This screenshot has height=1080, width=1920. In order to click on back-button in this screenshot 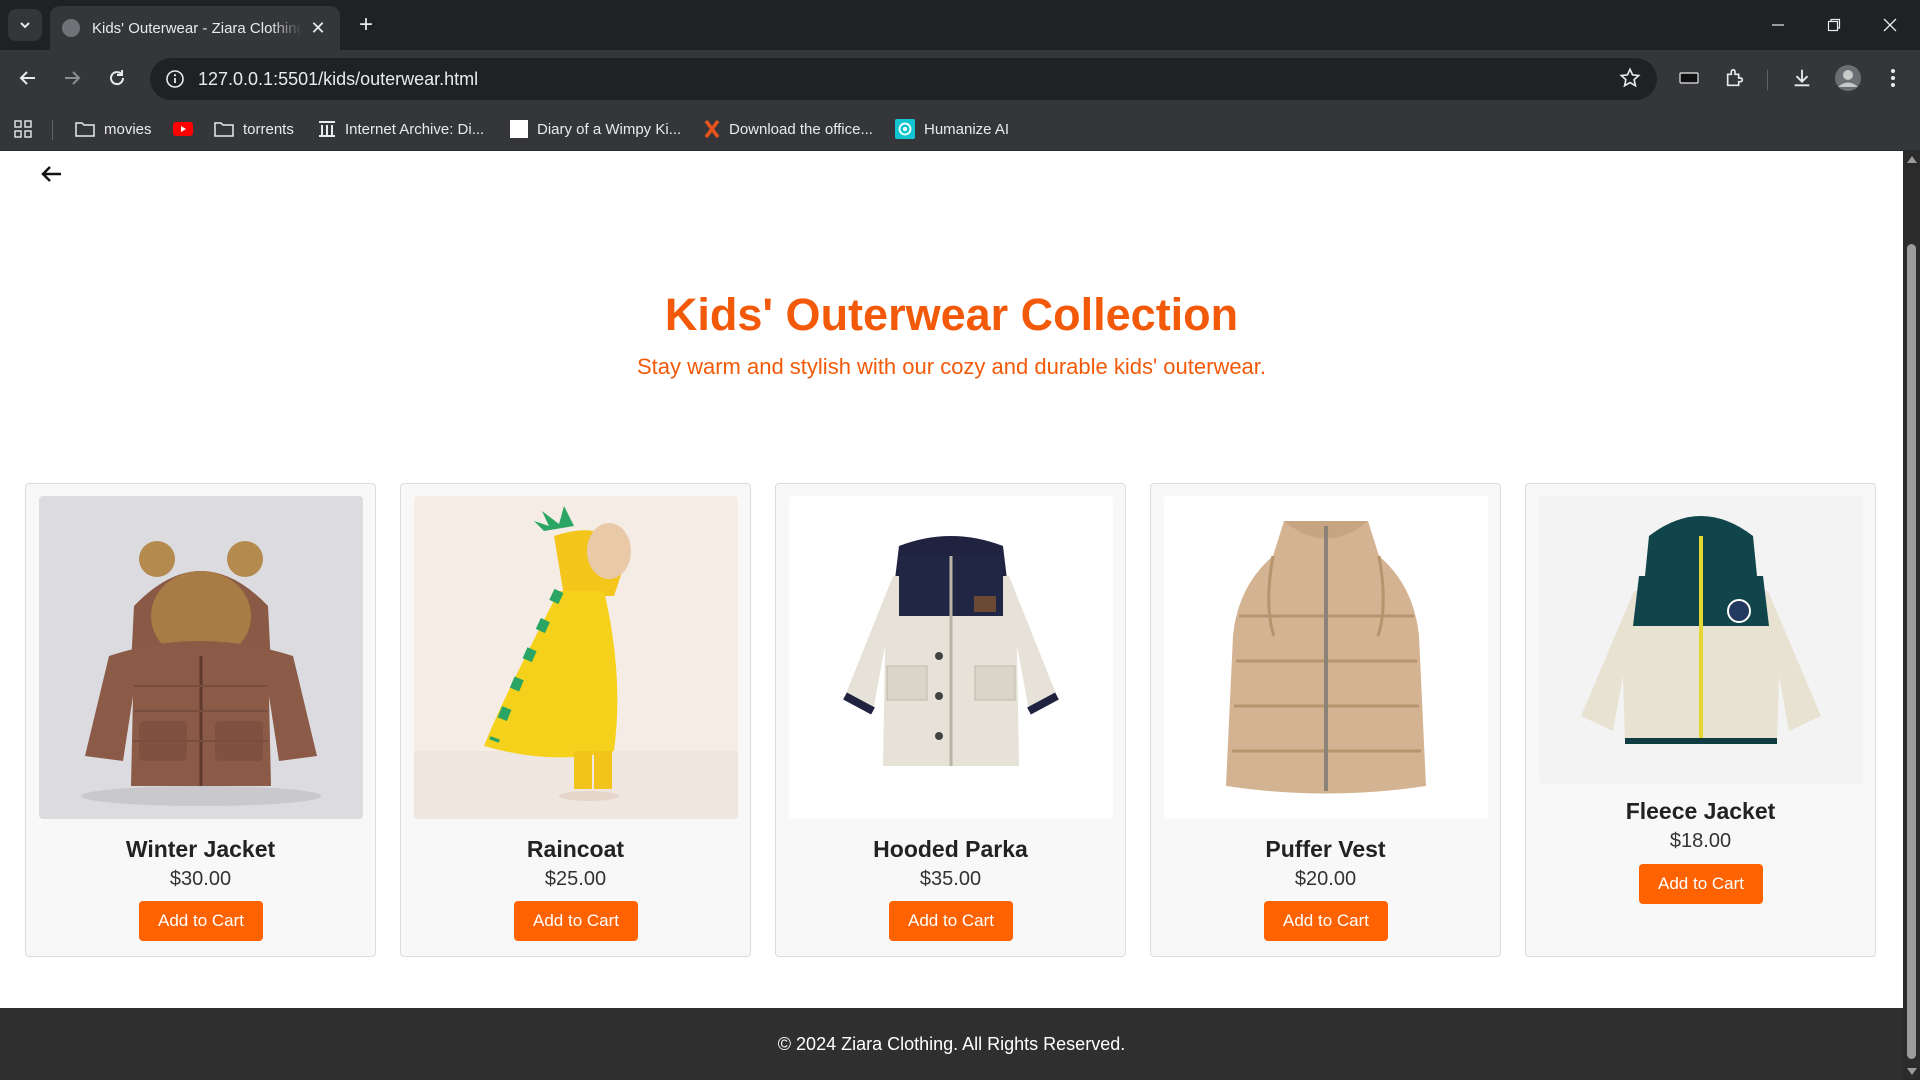, I will do `click(28, 78)`.